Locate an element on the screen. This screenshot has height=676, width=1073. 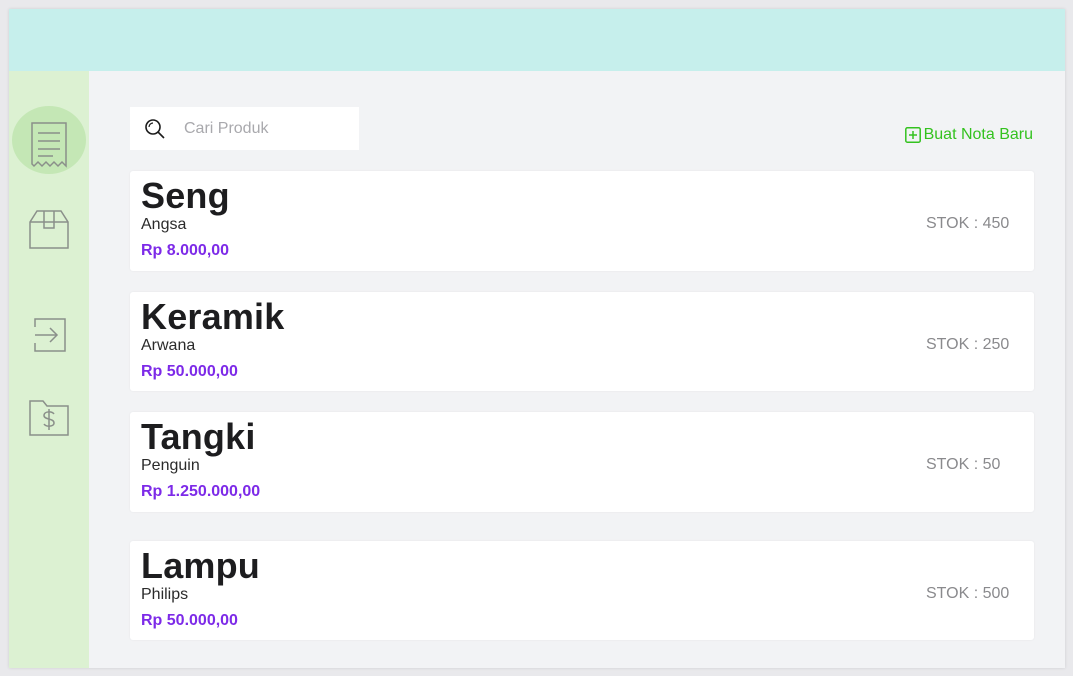
sidebar-item-receipts is located at coordinates (49, 140).